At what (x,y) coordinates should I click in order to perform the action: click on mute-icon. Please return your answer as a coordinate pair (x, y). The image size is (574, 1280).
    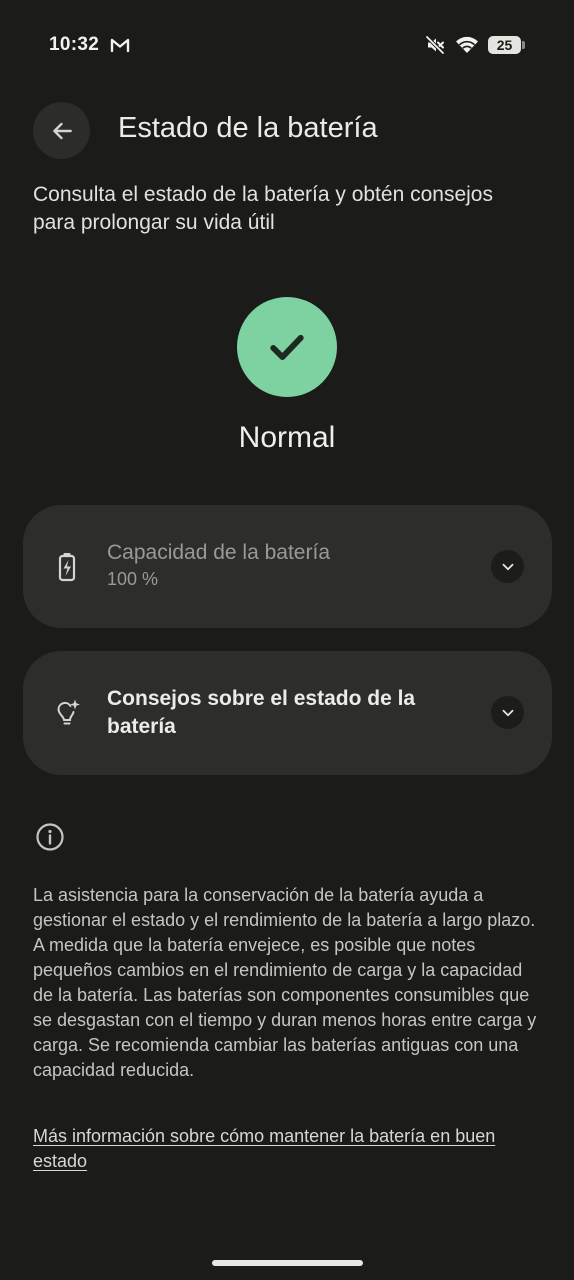
    Looking at the image, I should click on (435, 45).